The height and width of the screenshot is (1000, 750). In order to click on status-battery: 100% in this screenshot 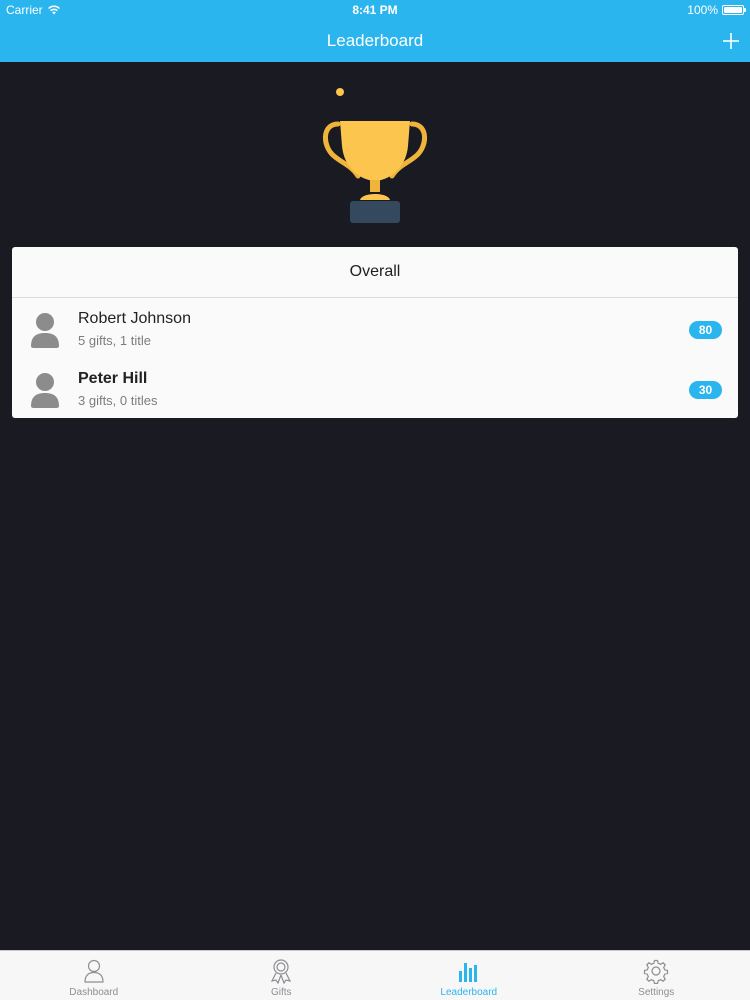, I will do `click(716, 10)`.